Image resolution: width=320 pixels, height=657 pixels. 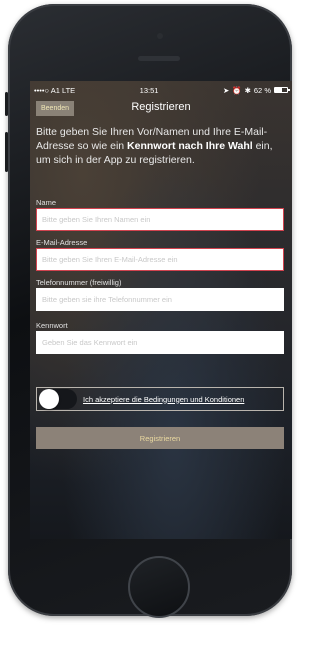 I want to click on email-label: E-Mail-Adresse, so click(x=62, y=242).